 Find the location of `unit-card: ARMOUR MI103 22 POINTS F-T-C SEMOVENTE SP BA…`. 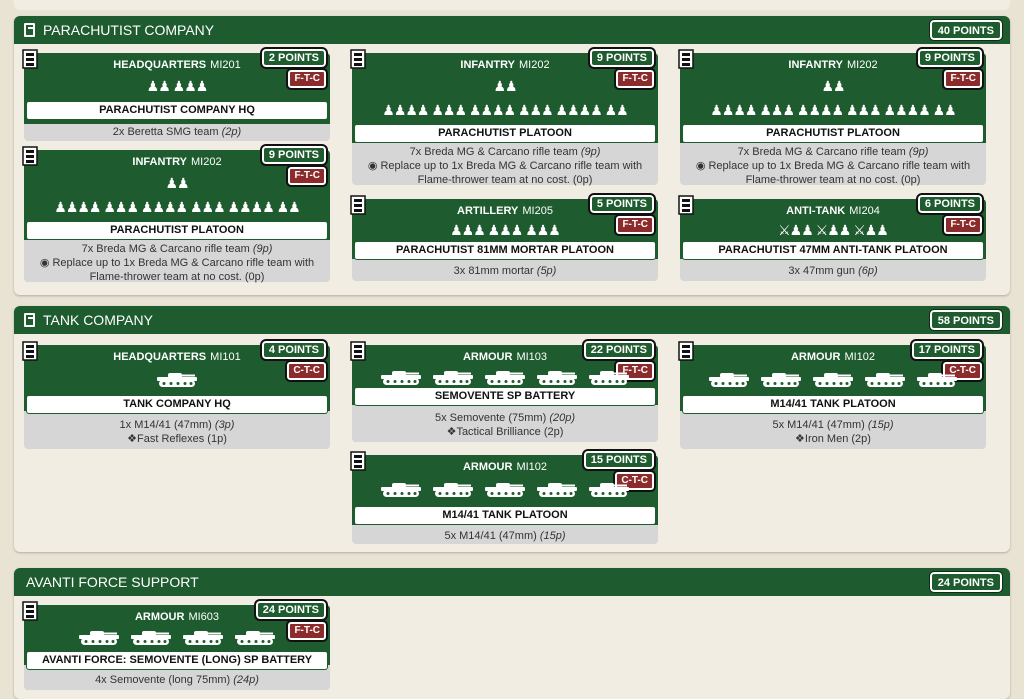

unit-card: ARMOUR MI103 22 POINTS F-T-C SEMOVENTE SP BA… is located at coordinates (504, 390).